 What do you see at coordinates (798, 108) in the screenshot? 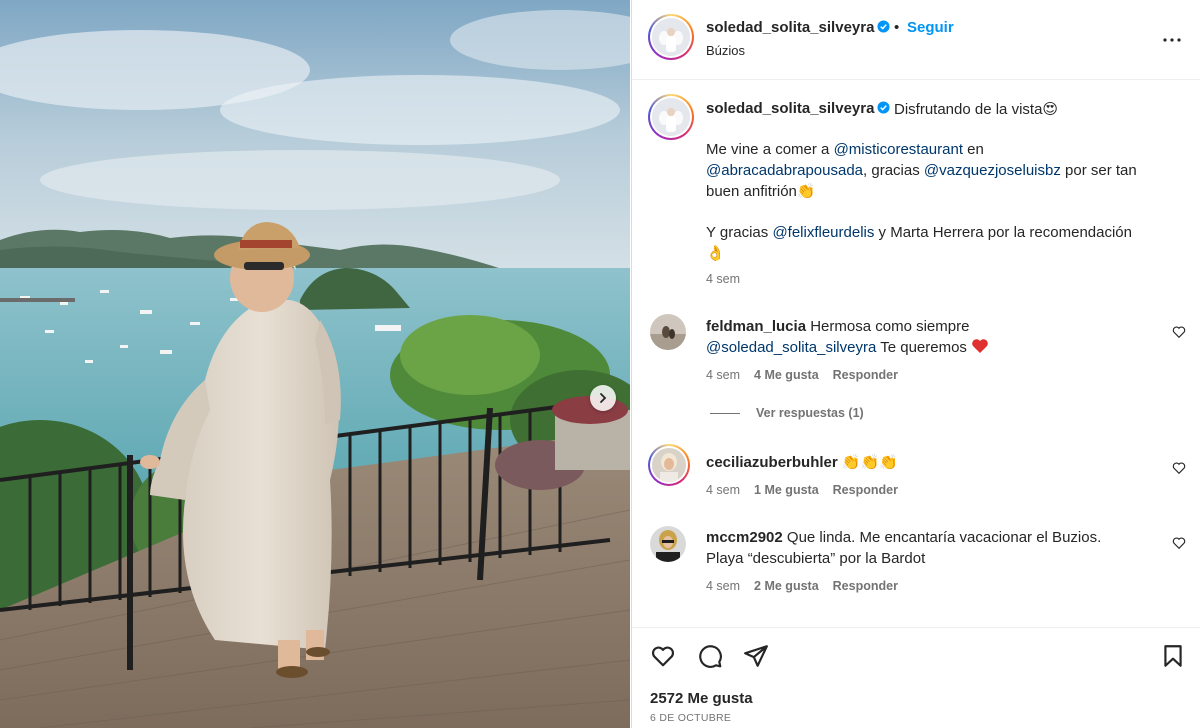
I see `caption-username: soledad_solita_silveyra` at bounding box center [798, 108].